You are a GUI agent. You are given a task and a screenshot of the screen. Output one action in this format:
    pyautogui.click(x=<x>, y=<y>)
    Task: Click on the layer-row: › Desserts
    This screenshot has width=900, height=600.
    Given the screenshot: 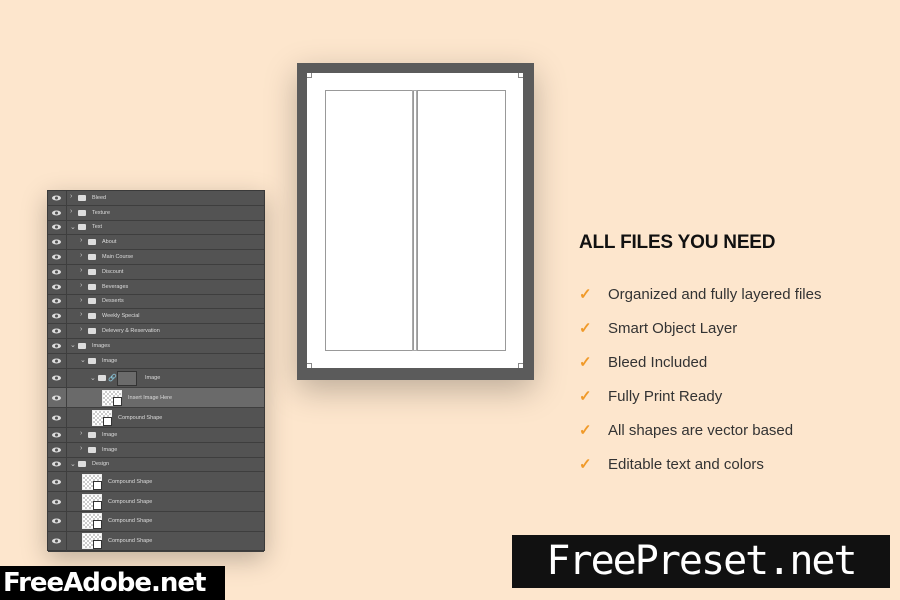 What is the action you would take?
    pyautogui.click(x=156, y=302)
    